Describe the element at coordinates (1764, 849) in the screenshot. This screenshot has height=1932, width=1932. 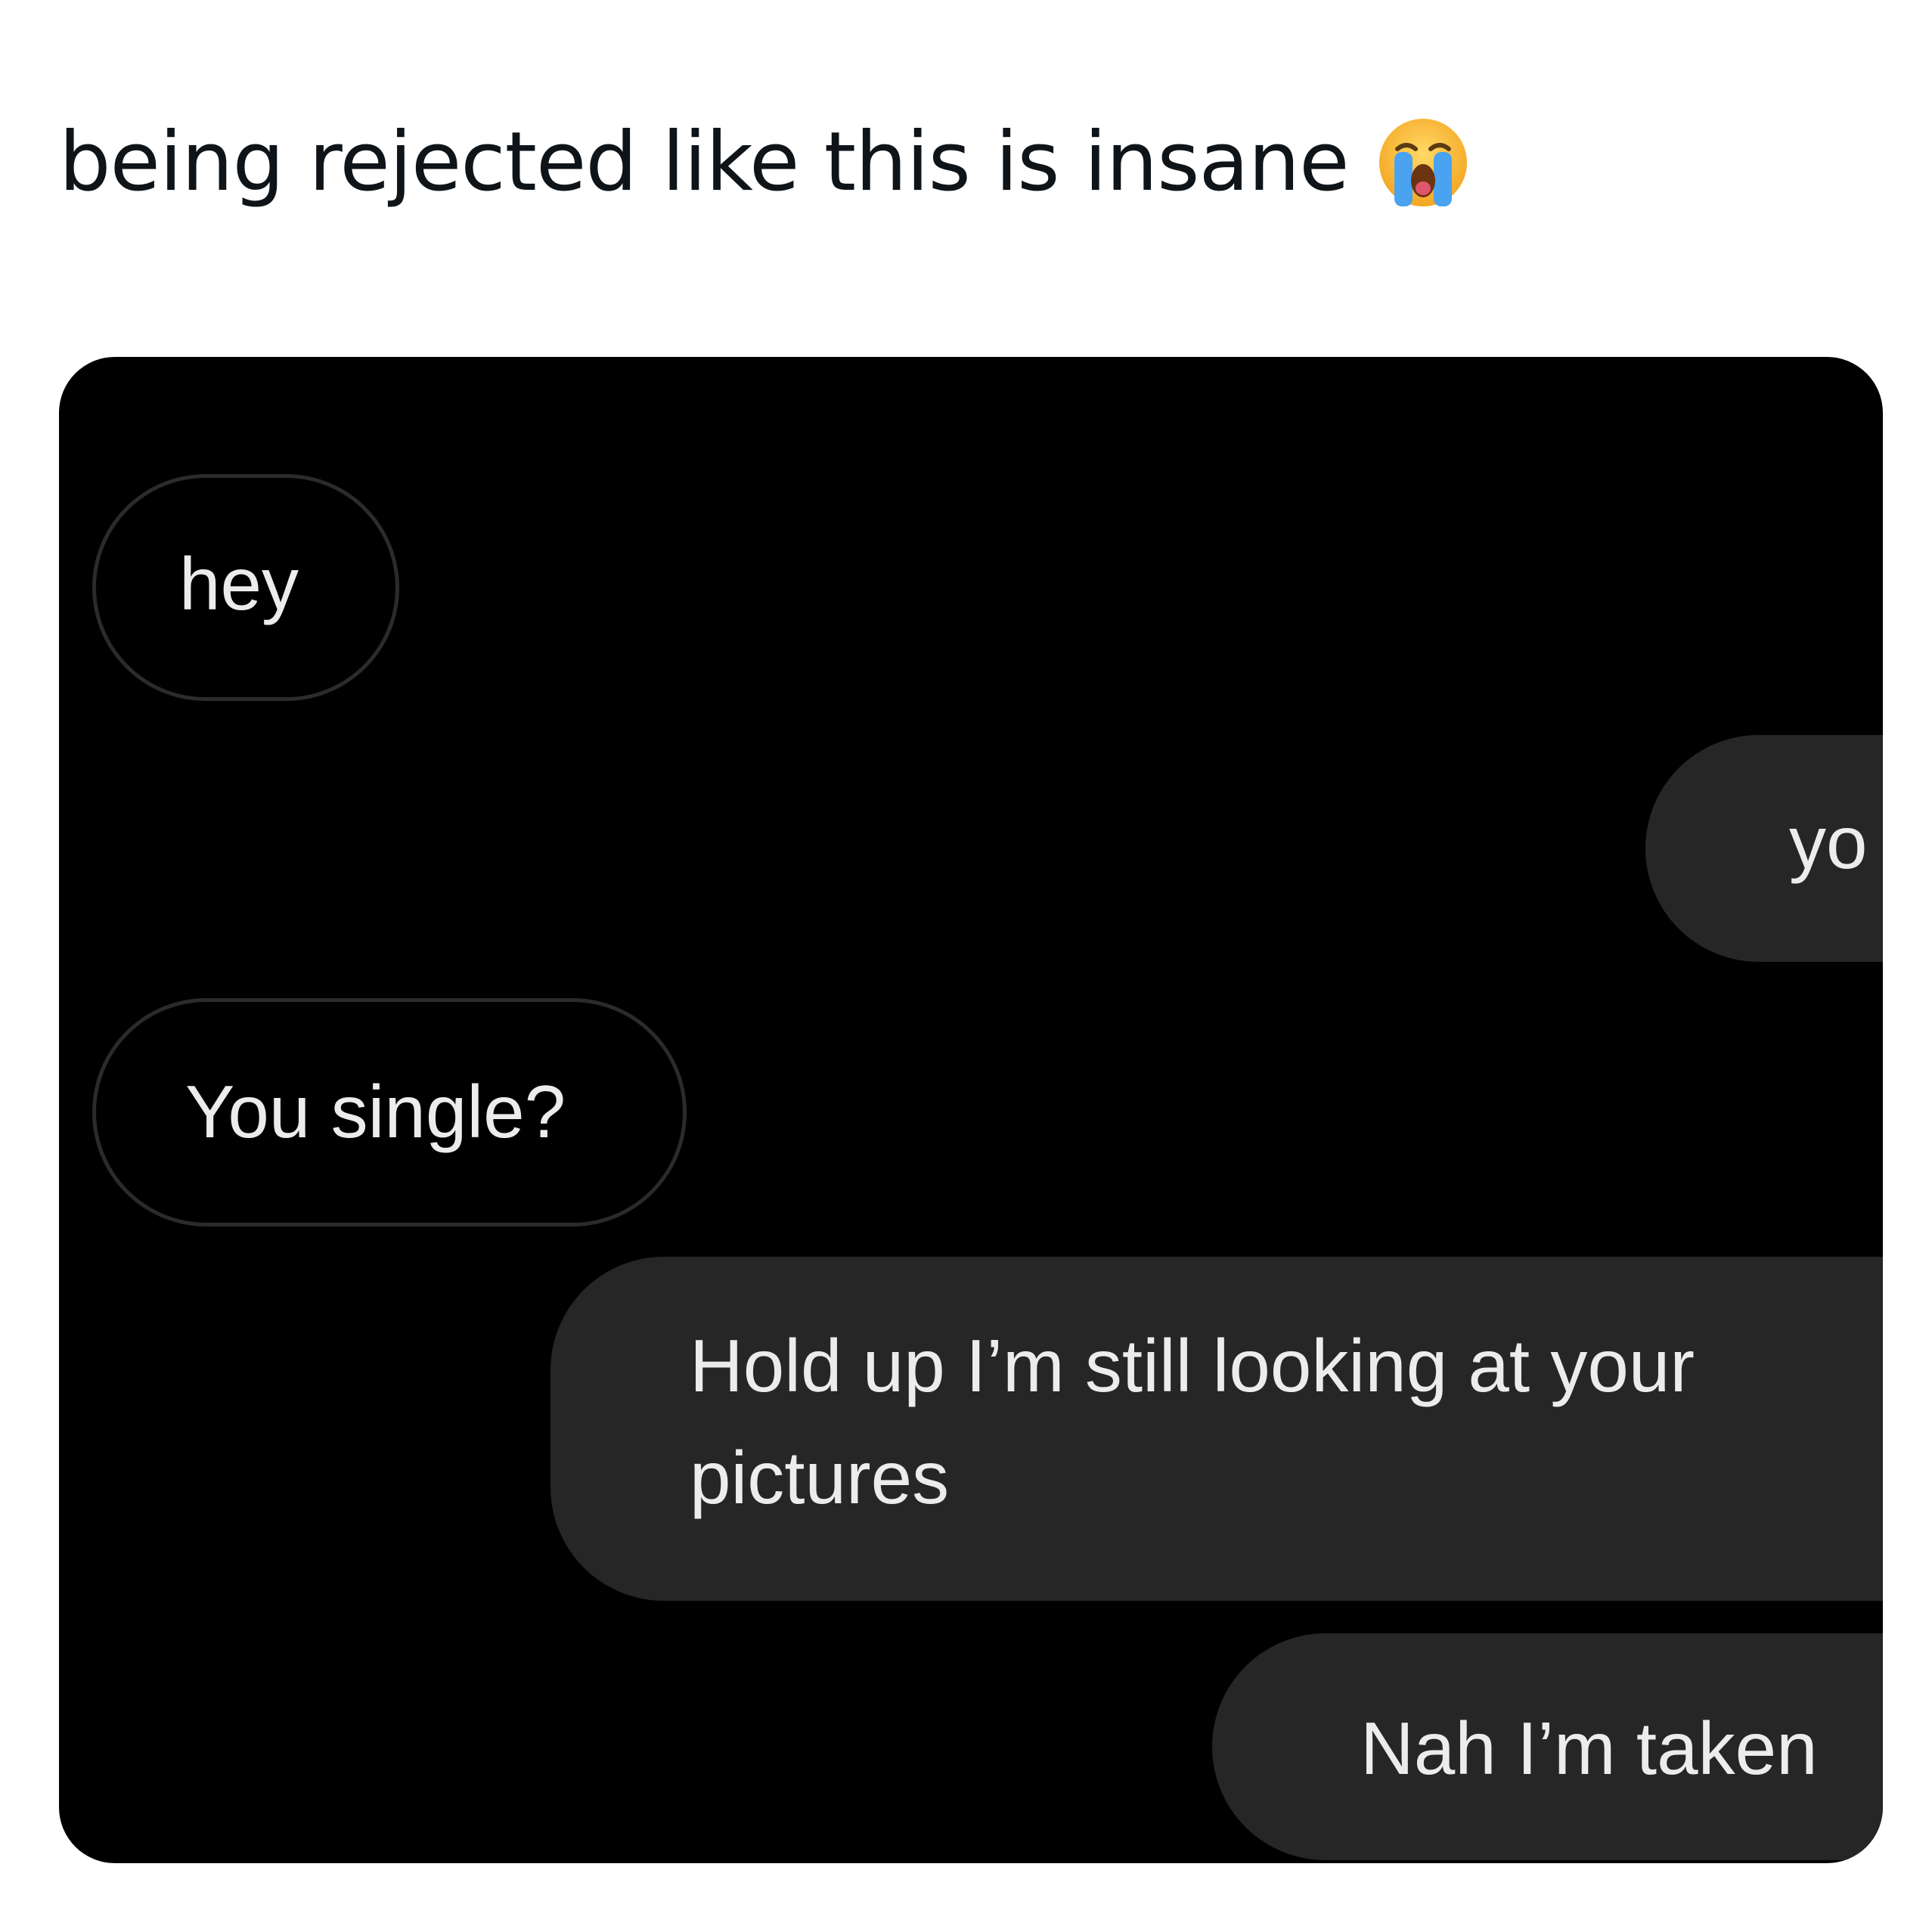
I see `outgoing-message-bubble: yo` at that location.